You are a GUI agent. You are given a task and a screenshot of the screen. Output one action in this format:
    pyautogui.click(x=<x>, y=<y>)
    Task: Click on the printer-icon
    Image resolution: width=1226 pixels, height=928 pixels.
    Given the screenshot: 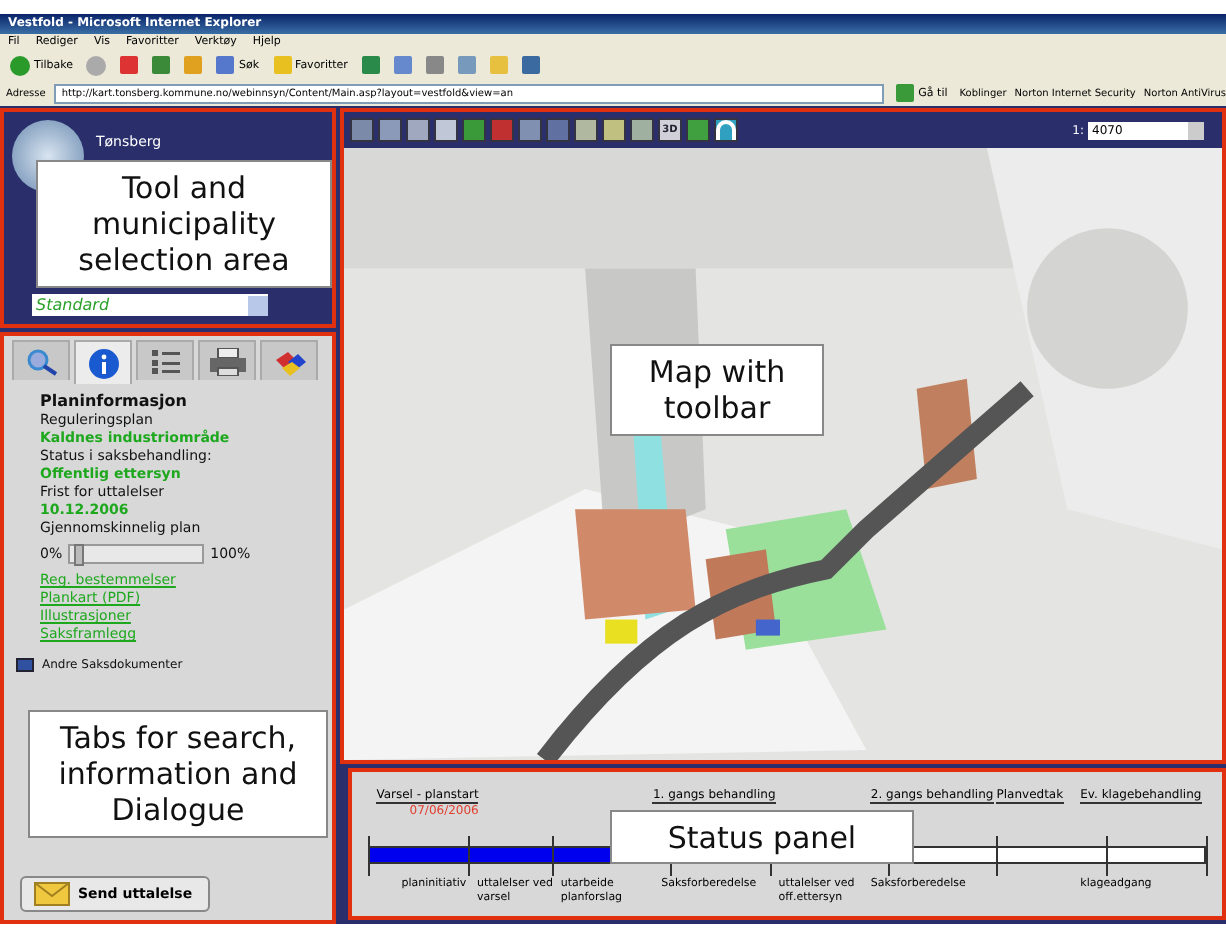 What is the action you would take?
    pyautogui.click(x=227, y=361)
    